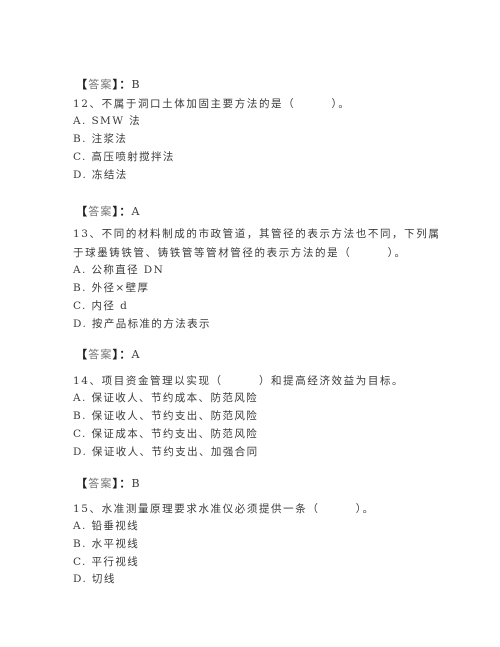 Image resolution: width=500 pixels, height=647 pixels. What do you see at coordinates (212, 104) in the screenshot?
I see `question-12-text: 12、不属于洞口土体加固主要方法的是（ ）。` at bounding box center [212, 104].